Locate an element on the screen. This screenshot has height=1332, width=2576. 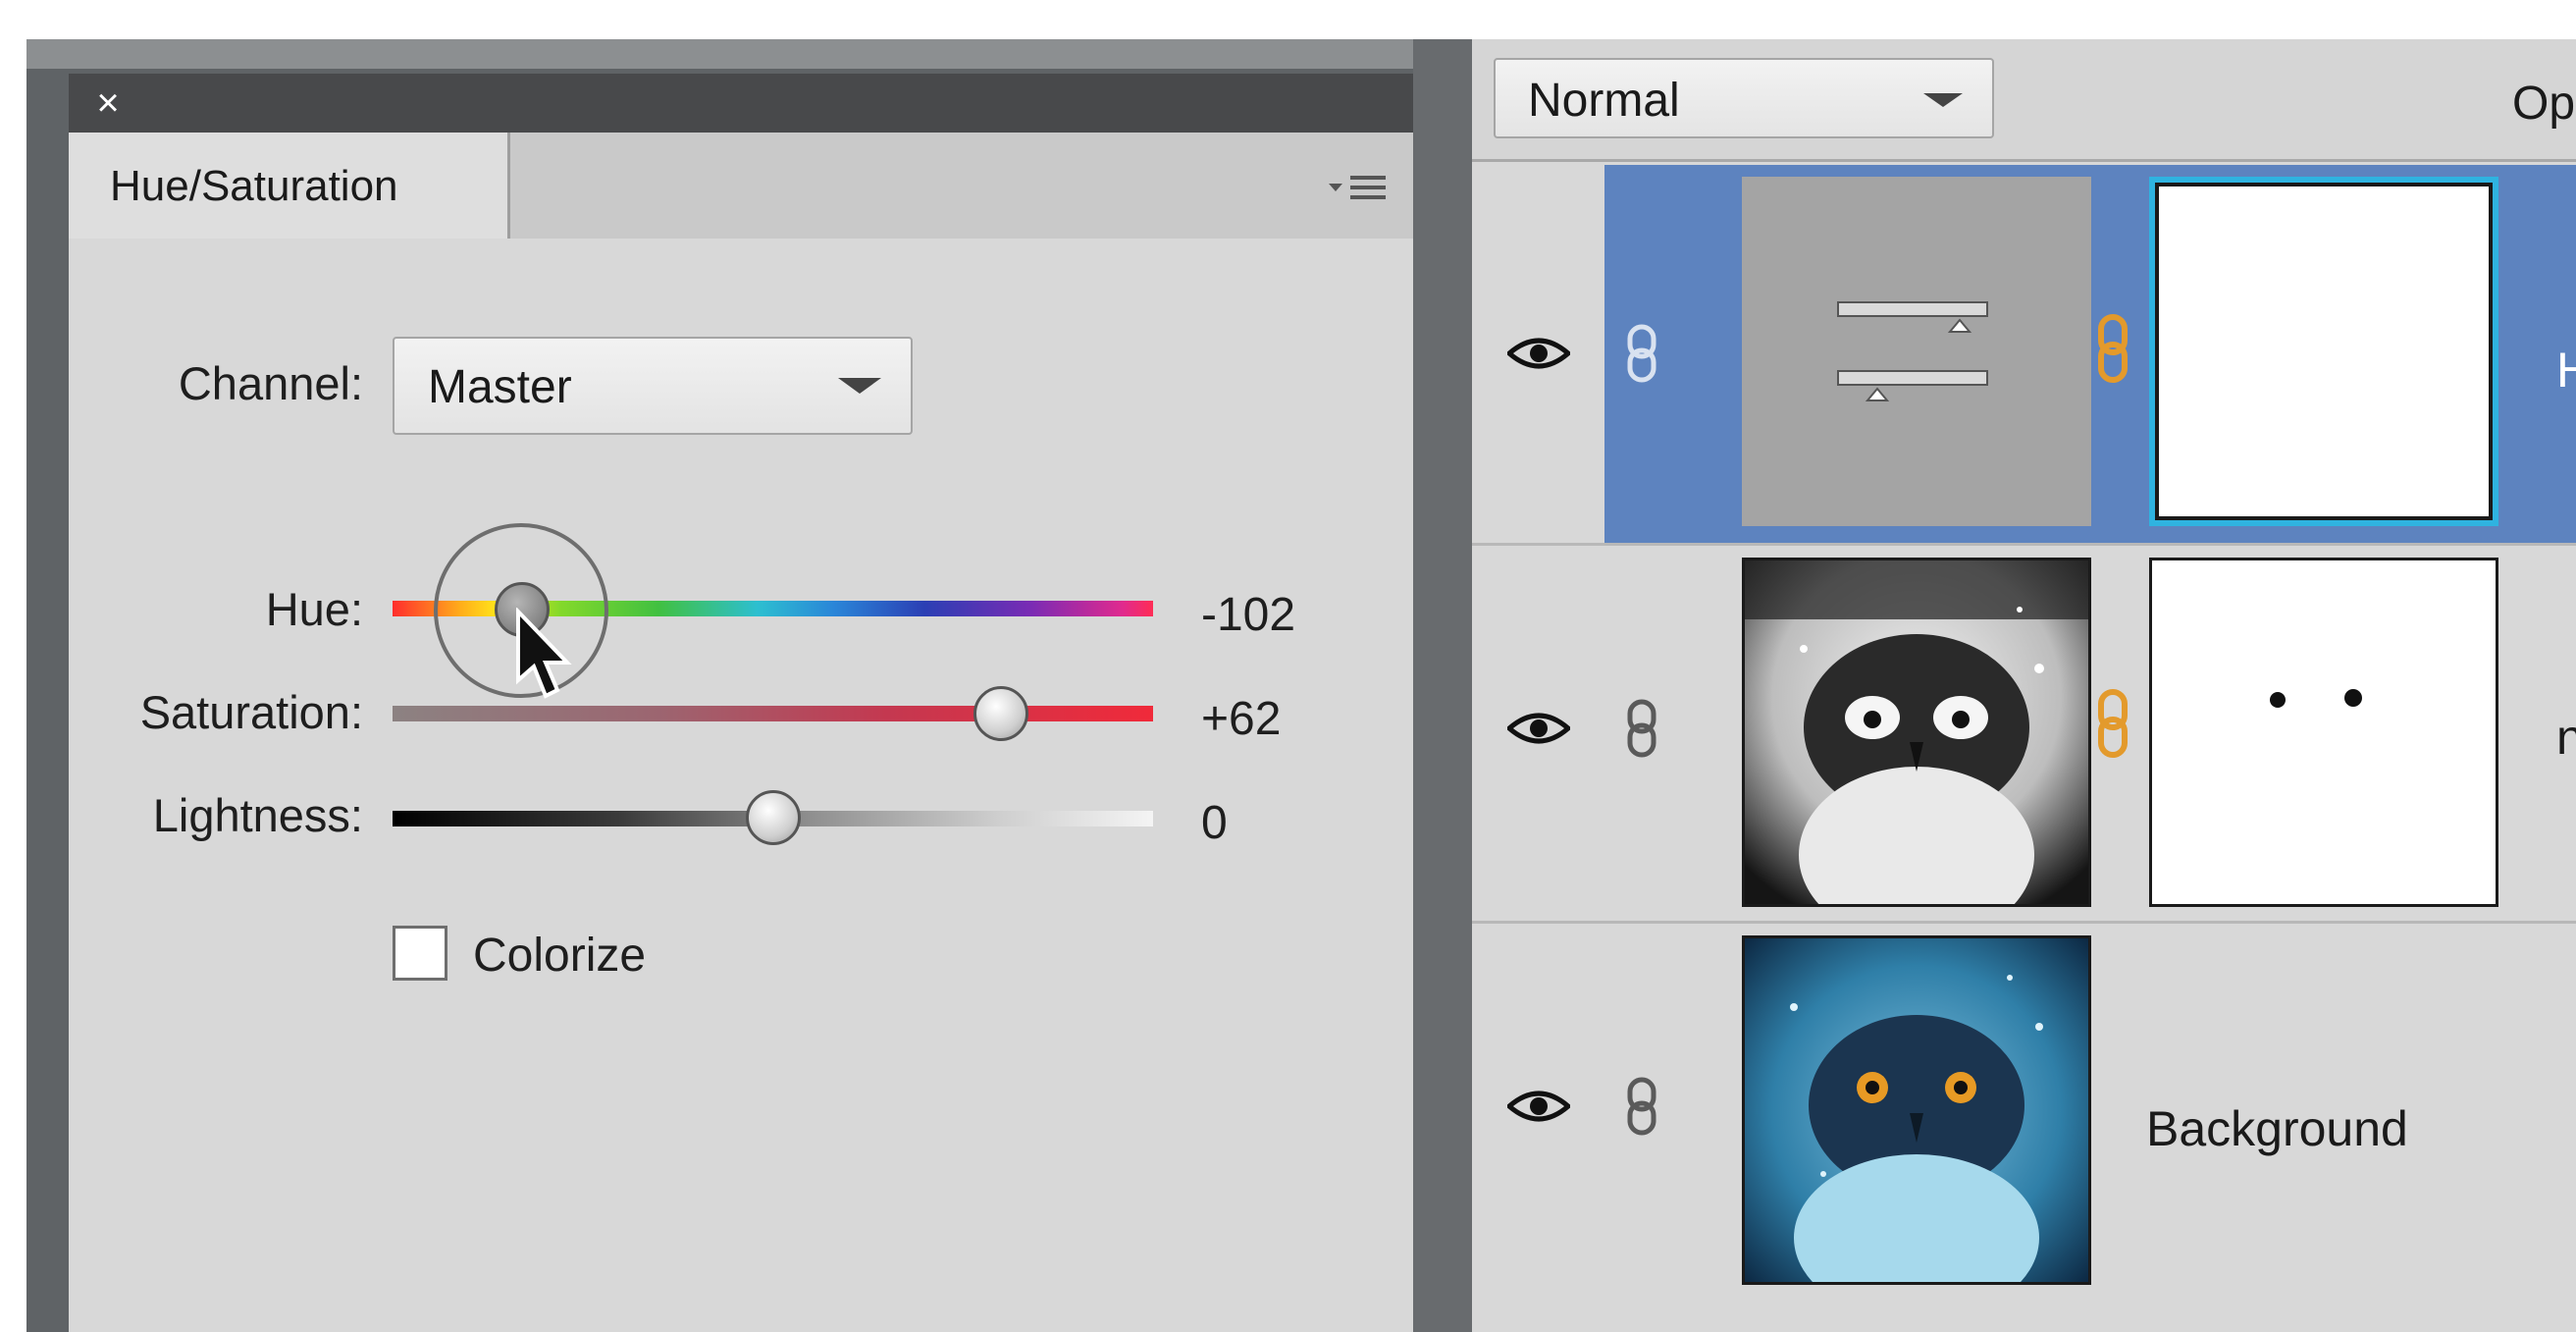
layer-row-background: Background is located at coordinates (2024, 1126).